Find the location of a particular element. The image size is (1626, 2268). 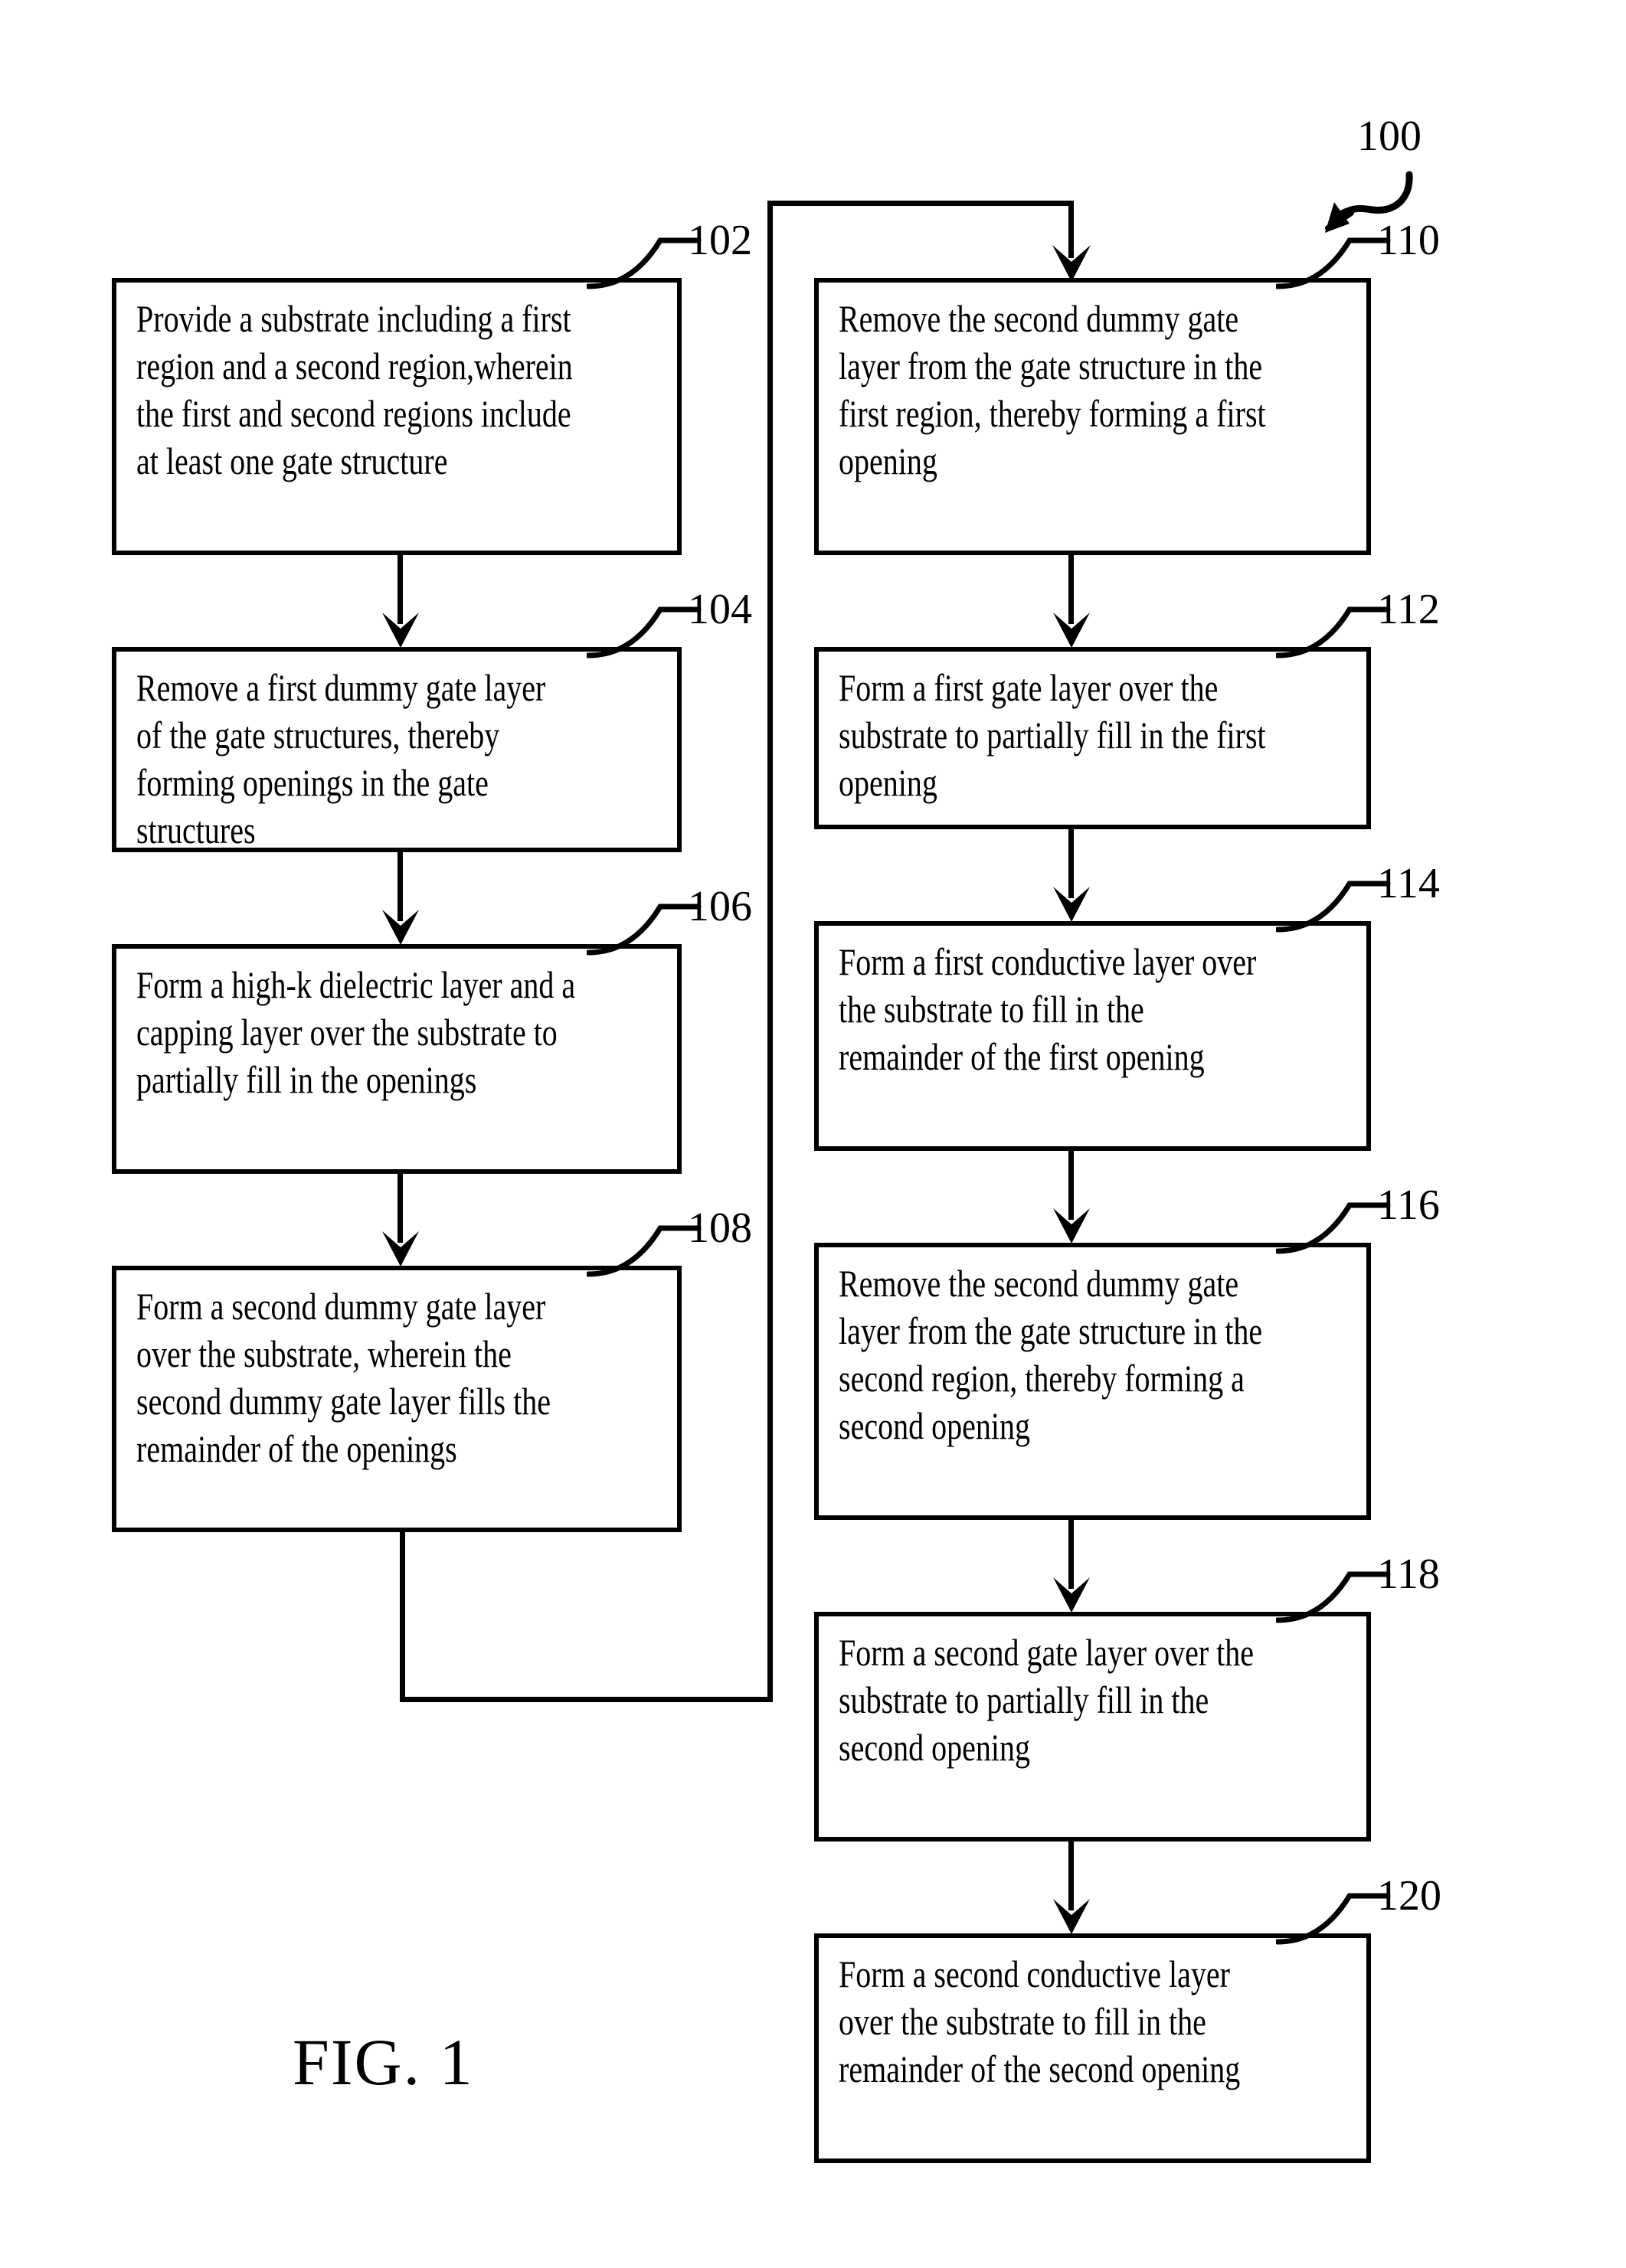

ref-number-116: 116 is located at coordinates (1408, 1205).